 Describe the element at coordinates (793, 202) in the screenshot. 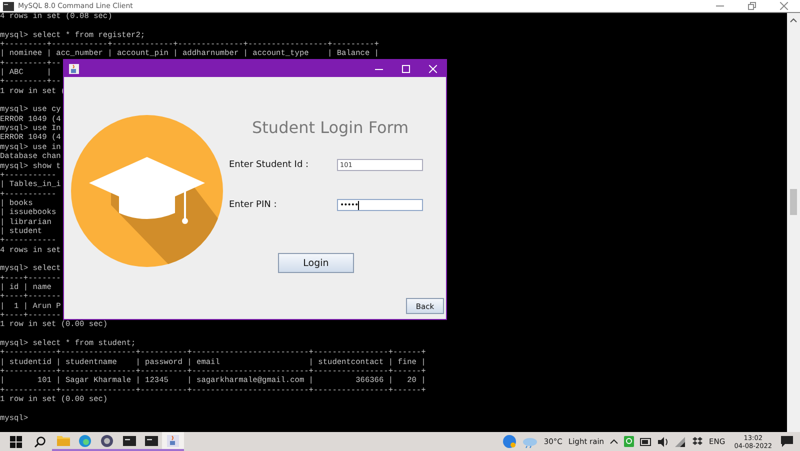

I see `scrollbar-thumb` at that location.